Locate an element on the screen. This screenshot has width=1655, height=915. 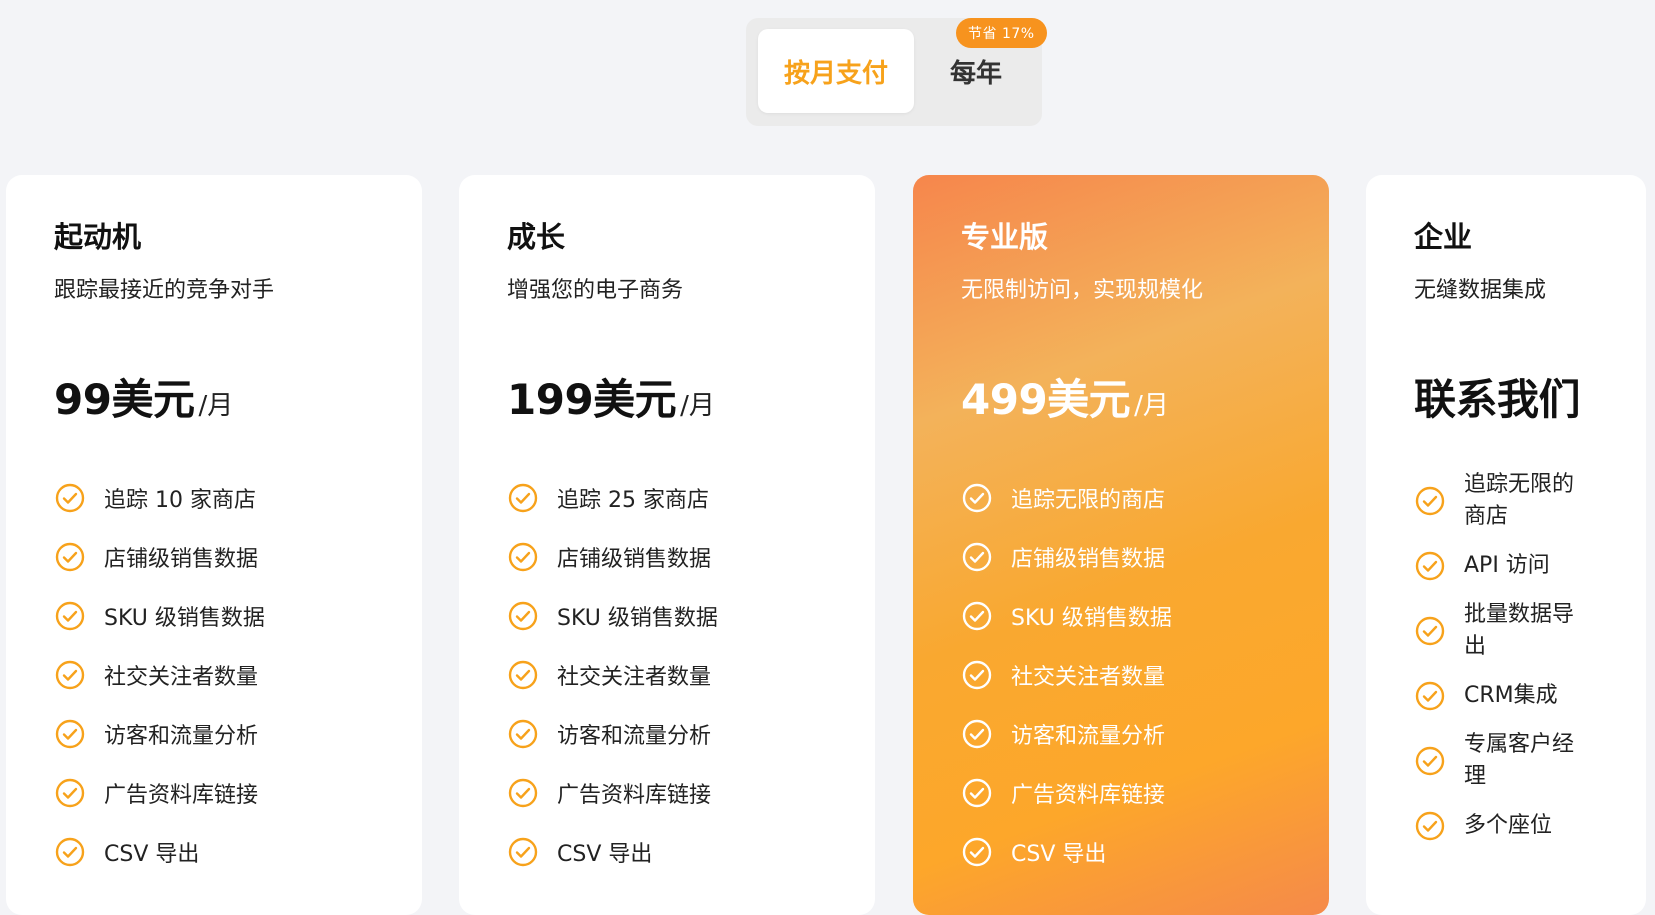
plan-title: 企业 is located at coordinates (1443, 237).